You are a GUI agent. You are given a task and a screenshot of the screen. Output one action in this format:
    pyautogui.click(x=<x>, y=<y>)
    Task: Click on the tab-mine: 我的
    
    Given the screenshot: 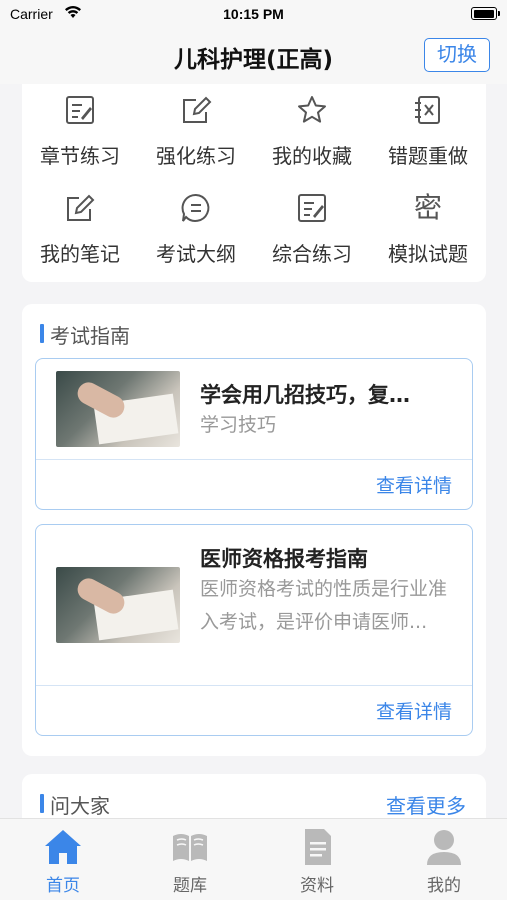 What is the action you would take?
    pyautogui.click(x=444, y=859)
    